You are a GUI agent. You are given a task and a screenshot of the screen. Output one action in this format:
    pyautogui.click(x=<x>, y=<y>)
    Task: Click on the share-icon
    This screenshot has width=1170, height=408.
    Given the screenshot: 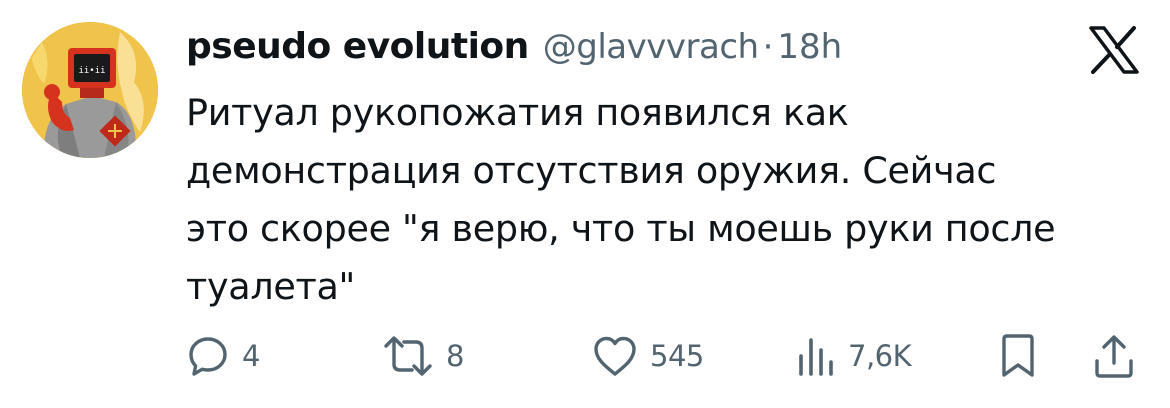 What is the action you would take?
    pyautogui.click(x=1114, y=356)
    